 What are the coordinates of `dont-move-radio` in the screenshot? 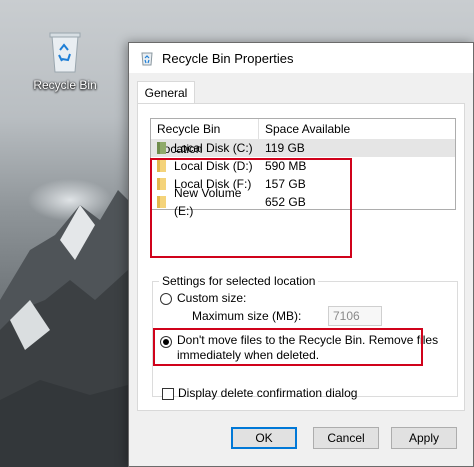 It's located at (166, 342).